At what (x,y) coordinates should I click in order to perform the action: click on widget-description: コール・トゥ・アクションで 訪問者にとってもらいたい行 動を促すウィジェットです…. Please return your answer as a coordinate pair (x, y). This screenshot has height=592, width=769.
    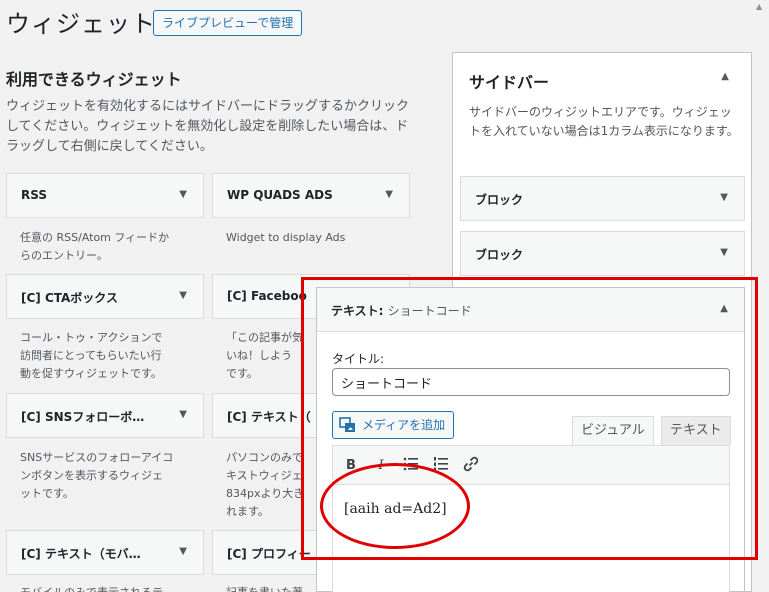
    Looking at the image, I should click on (91, 355).